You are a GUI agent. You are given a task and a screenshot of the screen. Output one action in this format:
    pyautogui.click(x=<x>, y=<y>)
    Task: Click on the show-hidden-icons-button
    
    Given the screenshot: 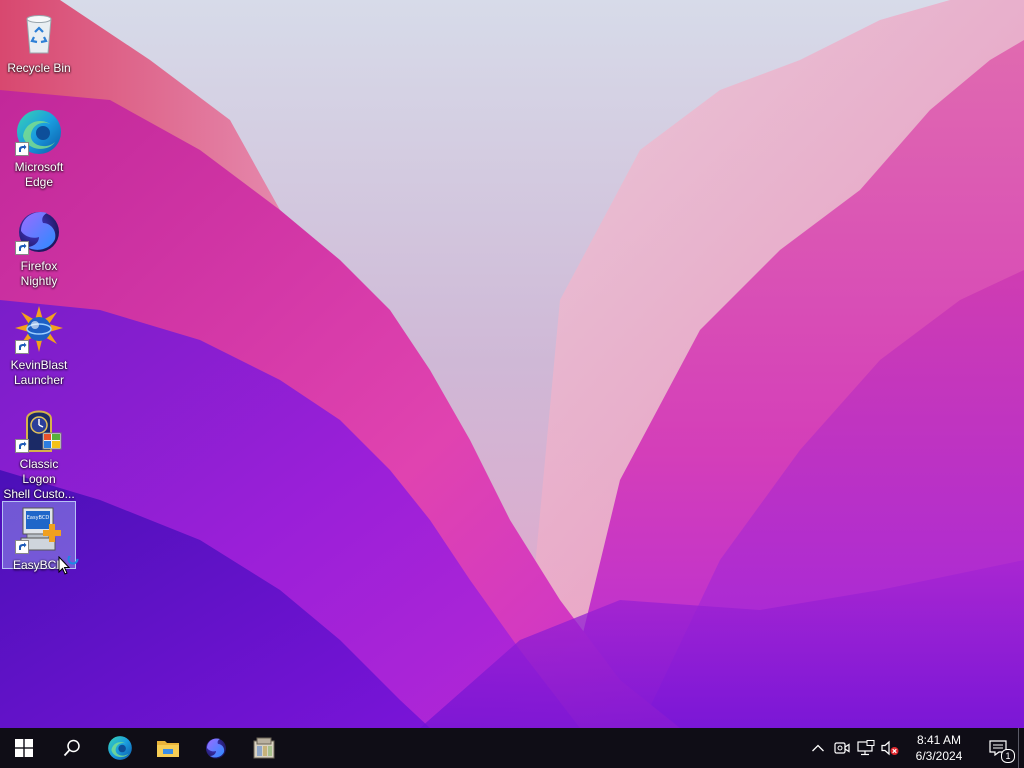 What is the action you would take?
    pyautogui.click(x=818, y=748)
    